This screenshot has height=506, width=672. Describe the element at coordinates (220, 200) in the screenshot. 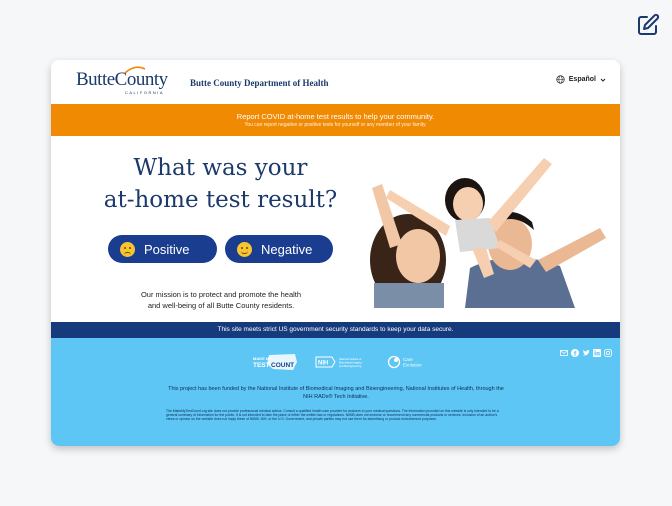

I see `title-line-2: at-home test result?` at that location.